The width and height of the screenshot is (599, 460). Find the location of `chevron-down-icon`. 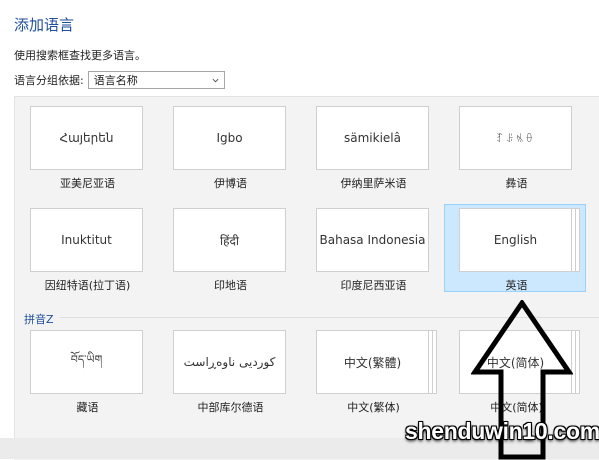

chevron-down-icon is located at coordinates (215, 80).